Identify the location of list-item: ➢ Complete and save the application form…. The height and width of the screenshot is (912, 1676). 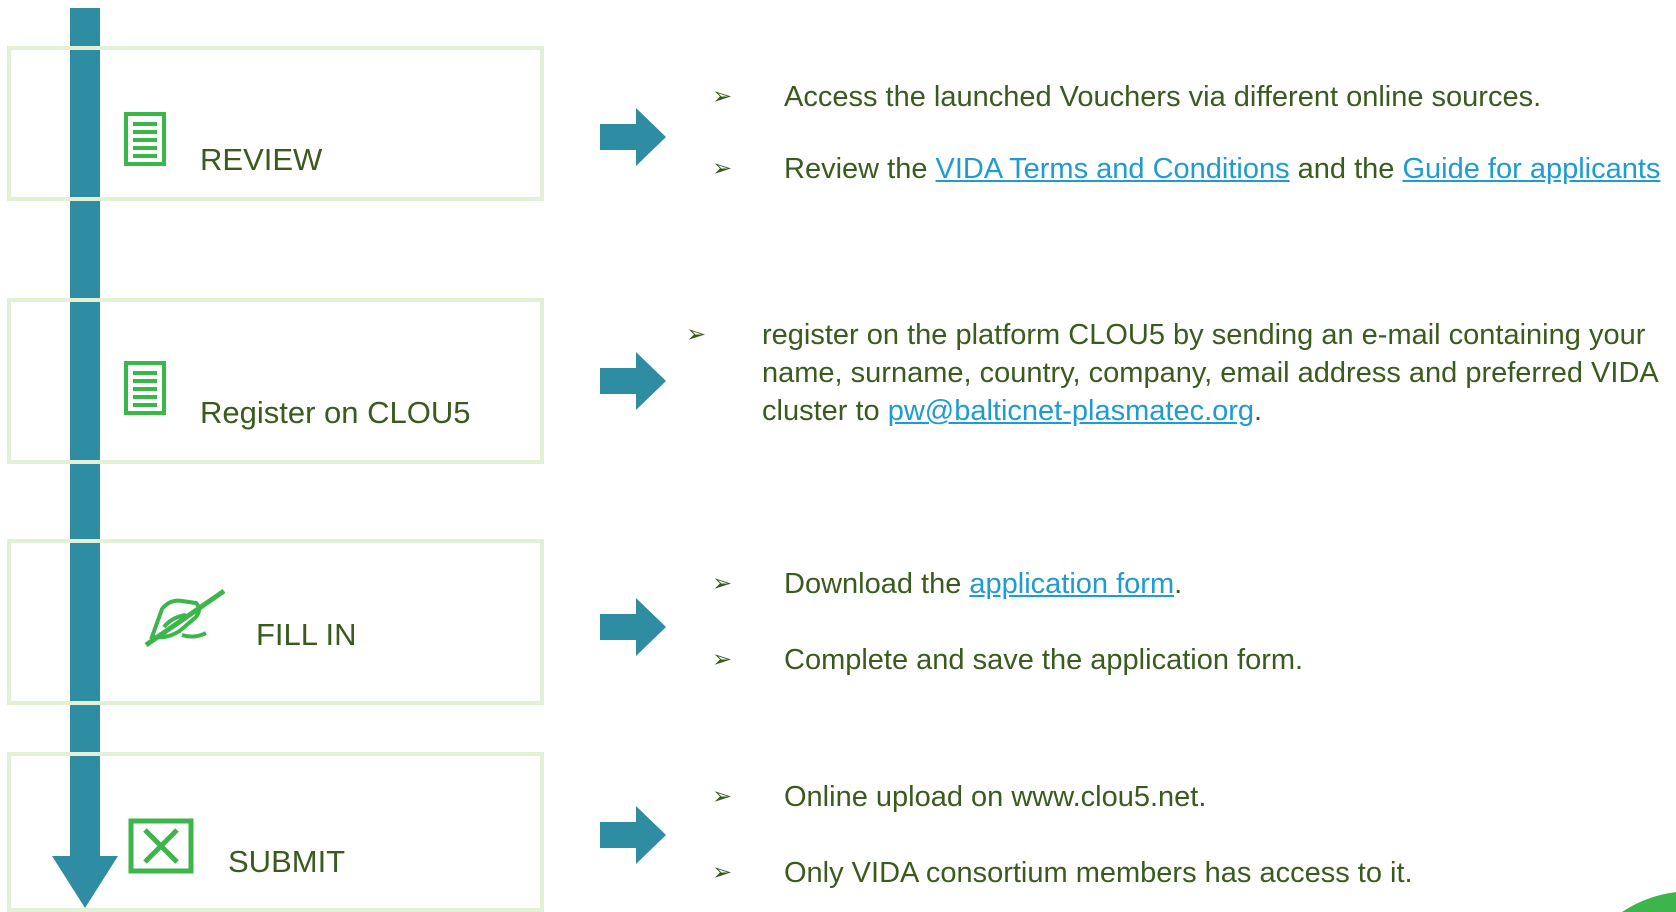
(1160, 660).